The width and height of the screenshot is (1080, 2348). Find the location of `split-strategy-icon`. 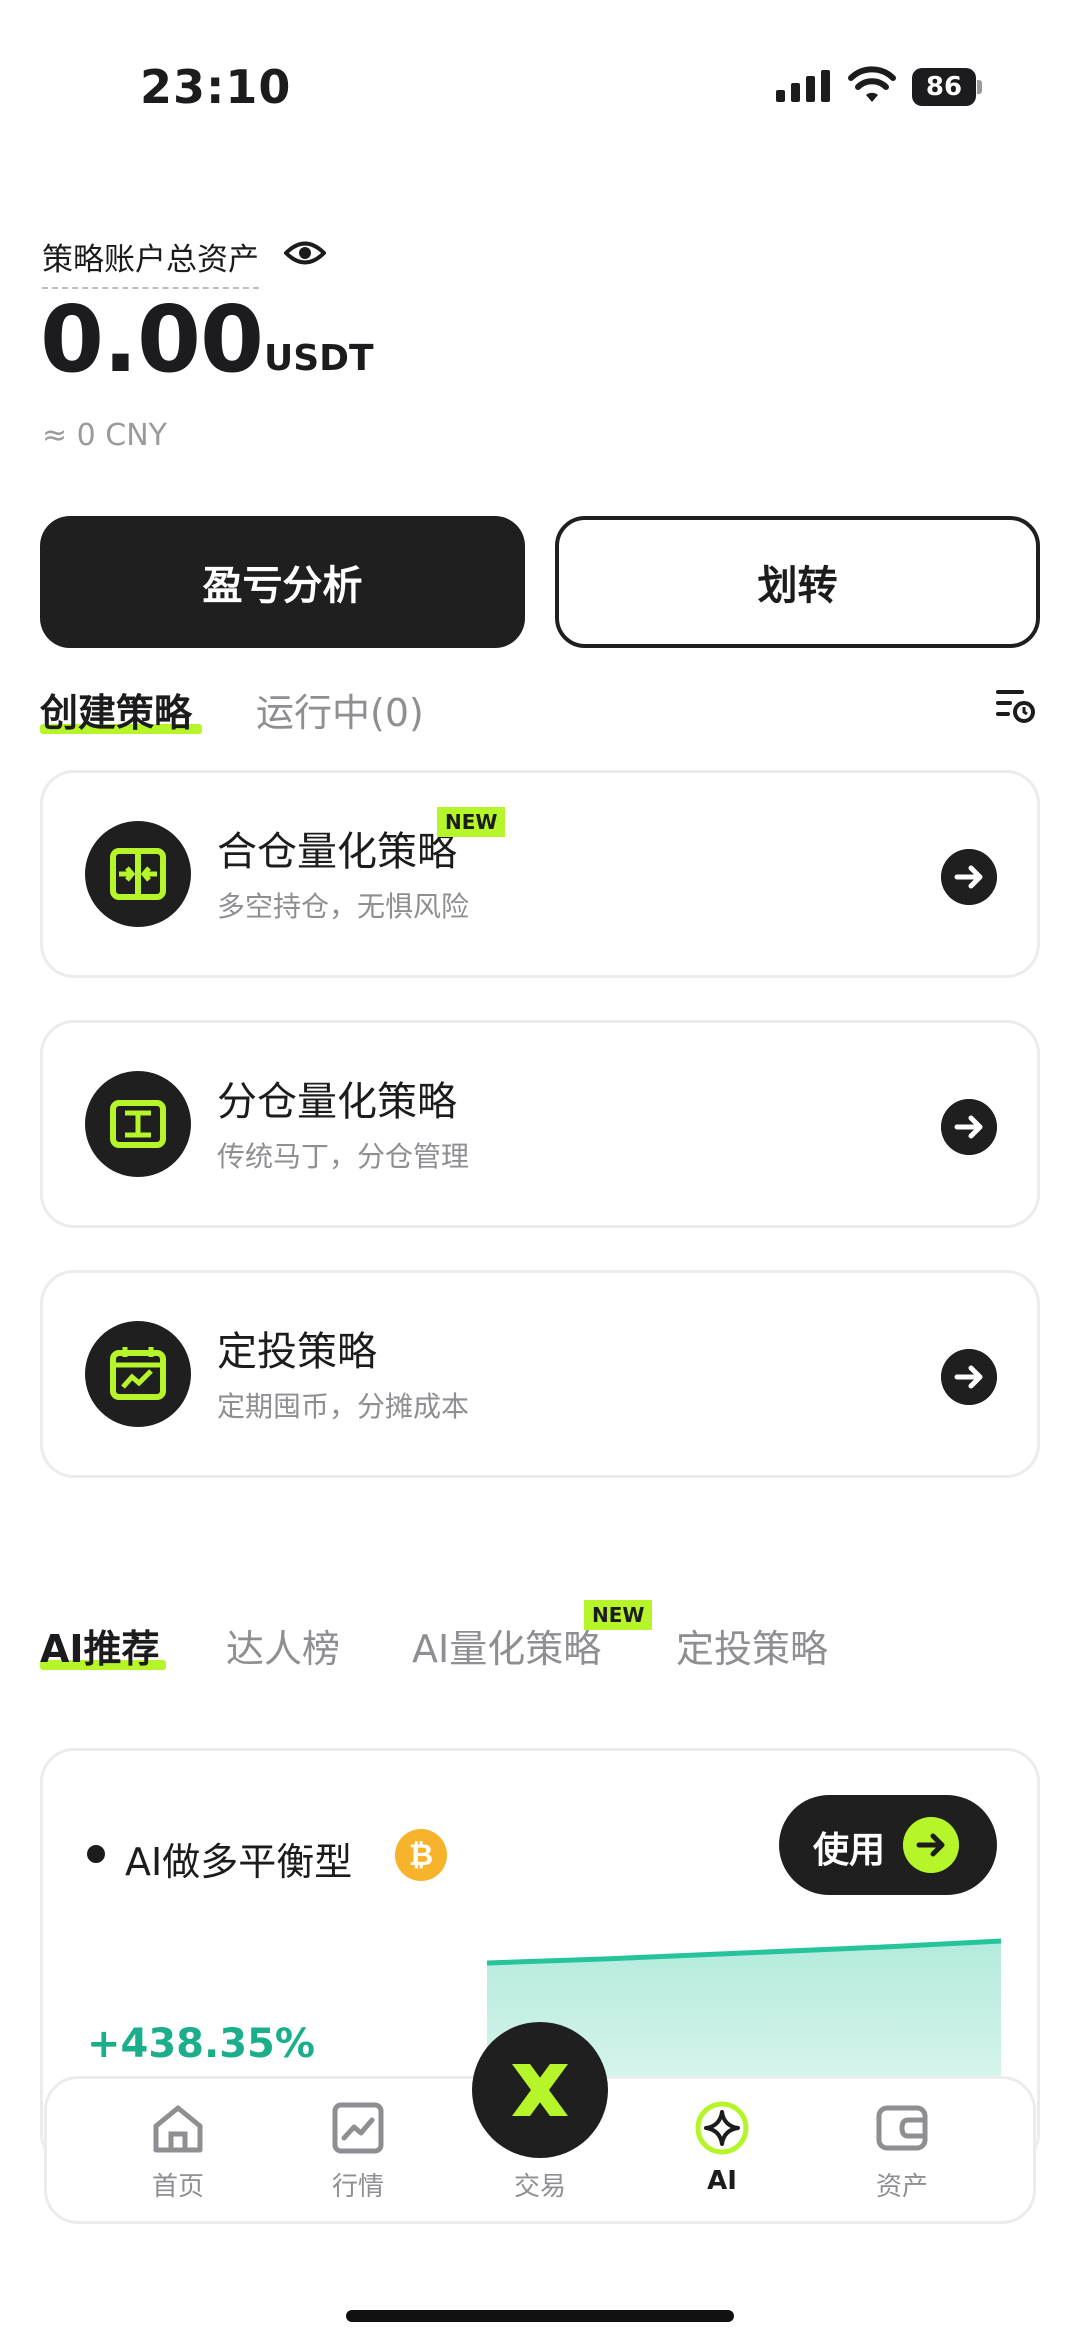

split-strategy-icon is located at coordinates (138, 1124).